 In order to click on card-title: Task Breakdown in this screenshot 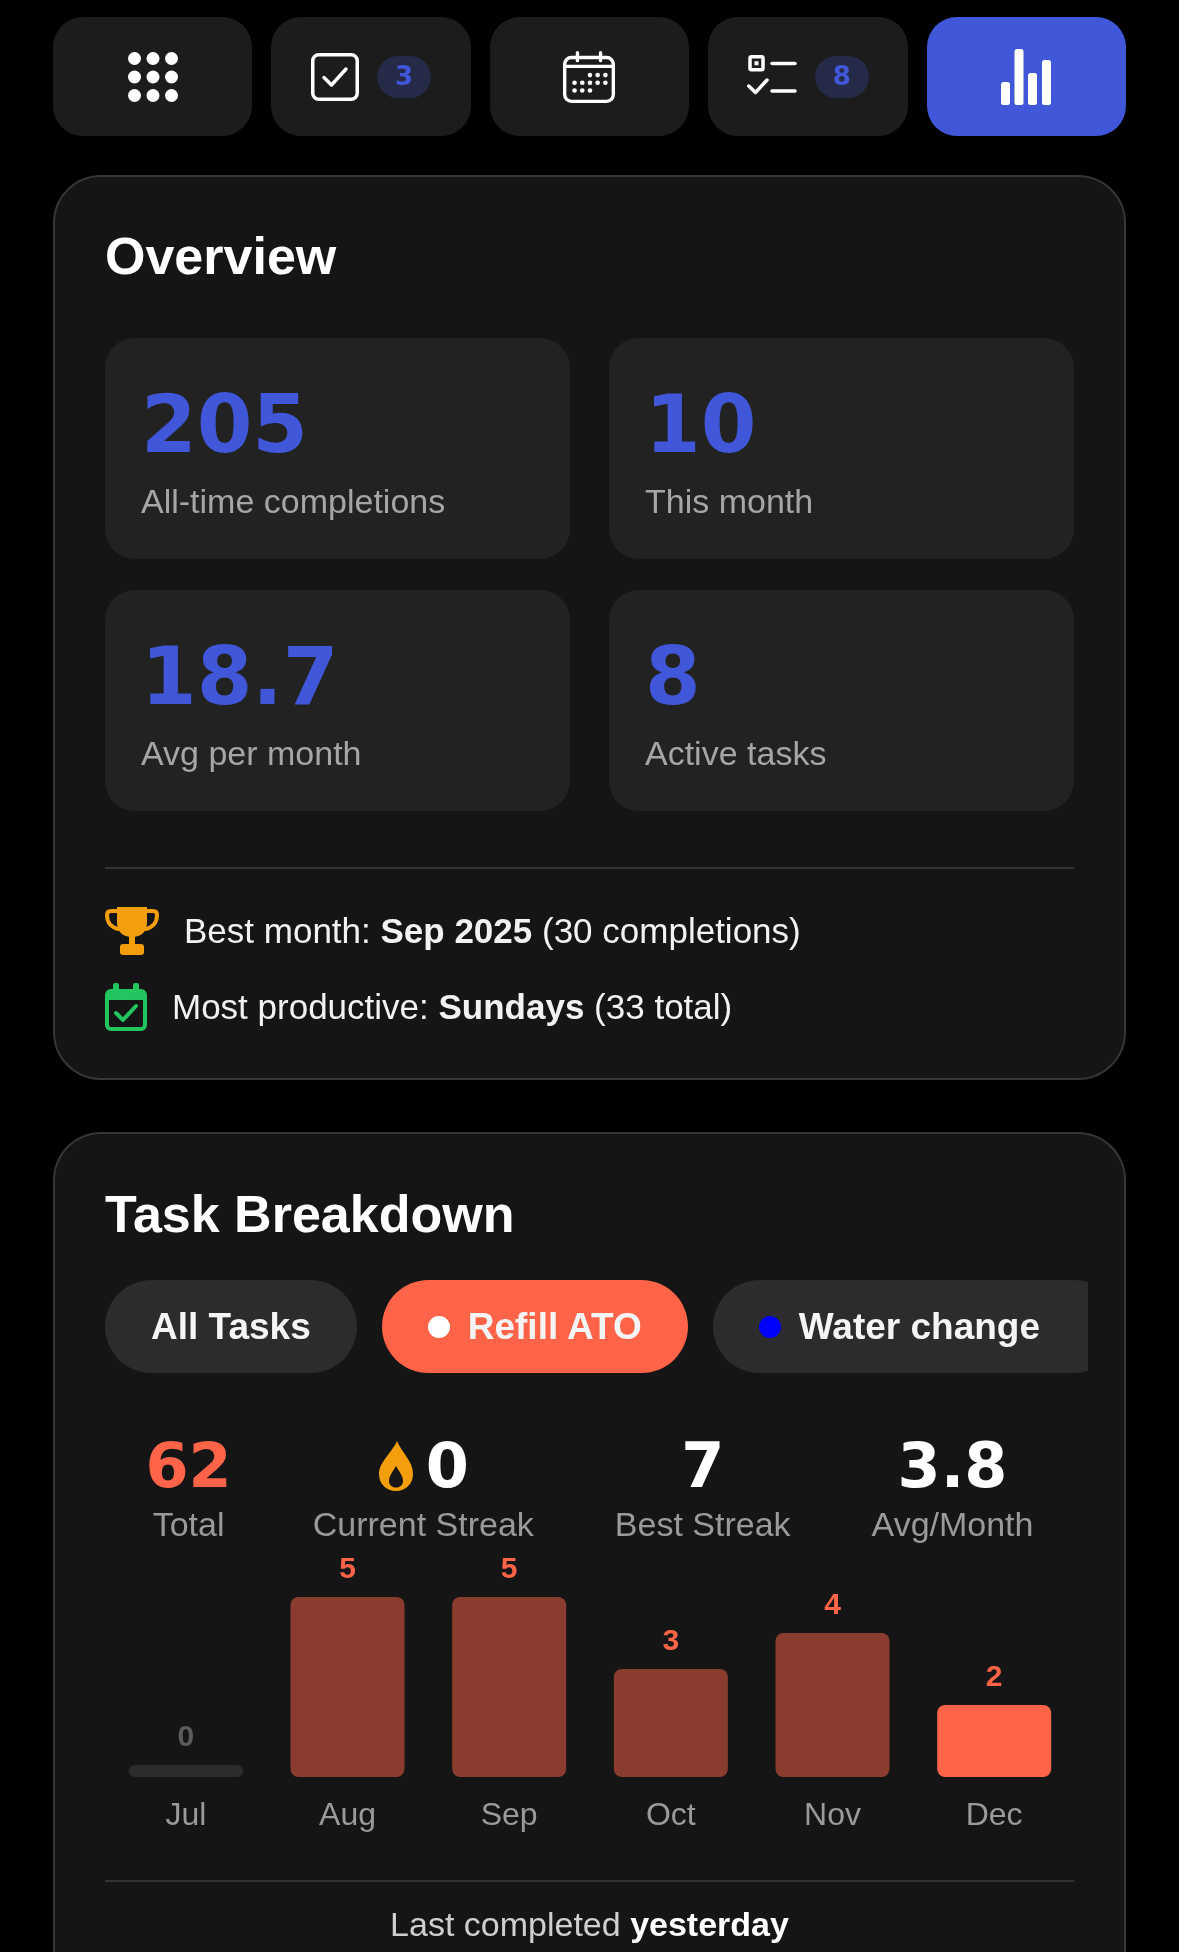, I will do `click(310, 1214)`.